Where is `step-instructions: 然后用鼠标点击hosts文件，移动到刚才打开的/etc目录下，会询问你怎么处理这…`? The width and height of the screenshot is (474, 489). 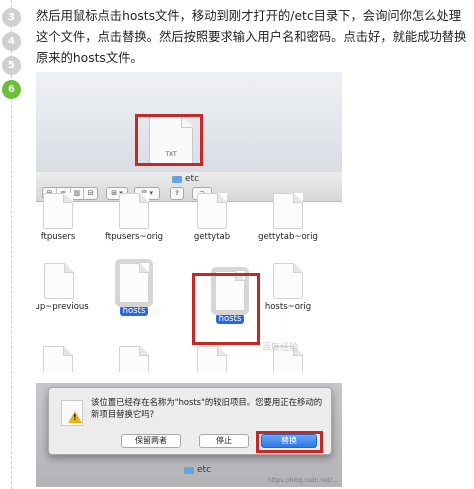
step-instructions: 然后用鼠标点击hosts文件，移动到刚才打开的/etc目录下，会询问你怎么处理这… is located at coordinates (251, 37).